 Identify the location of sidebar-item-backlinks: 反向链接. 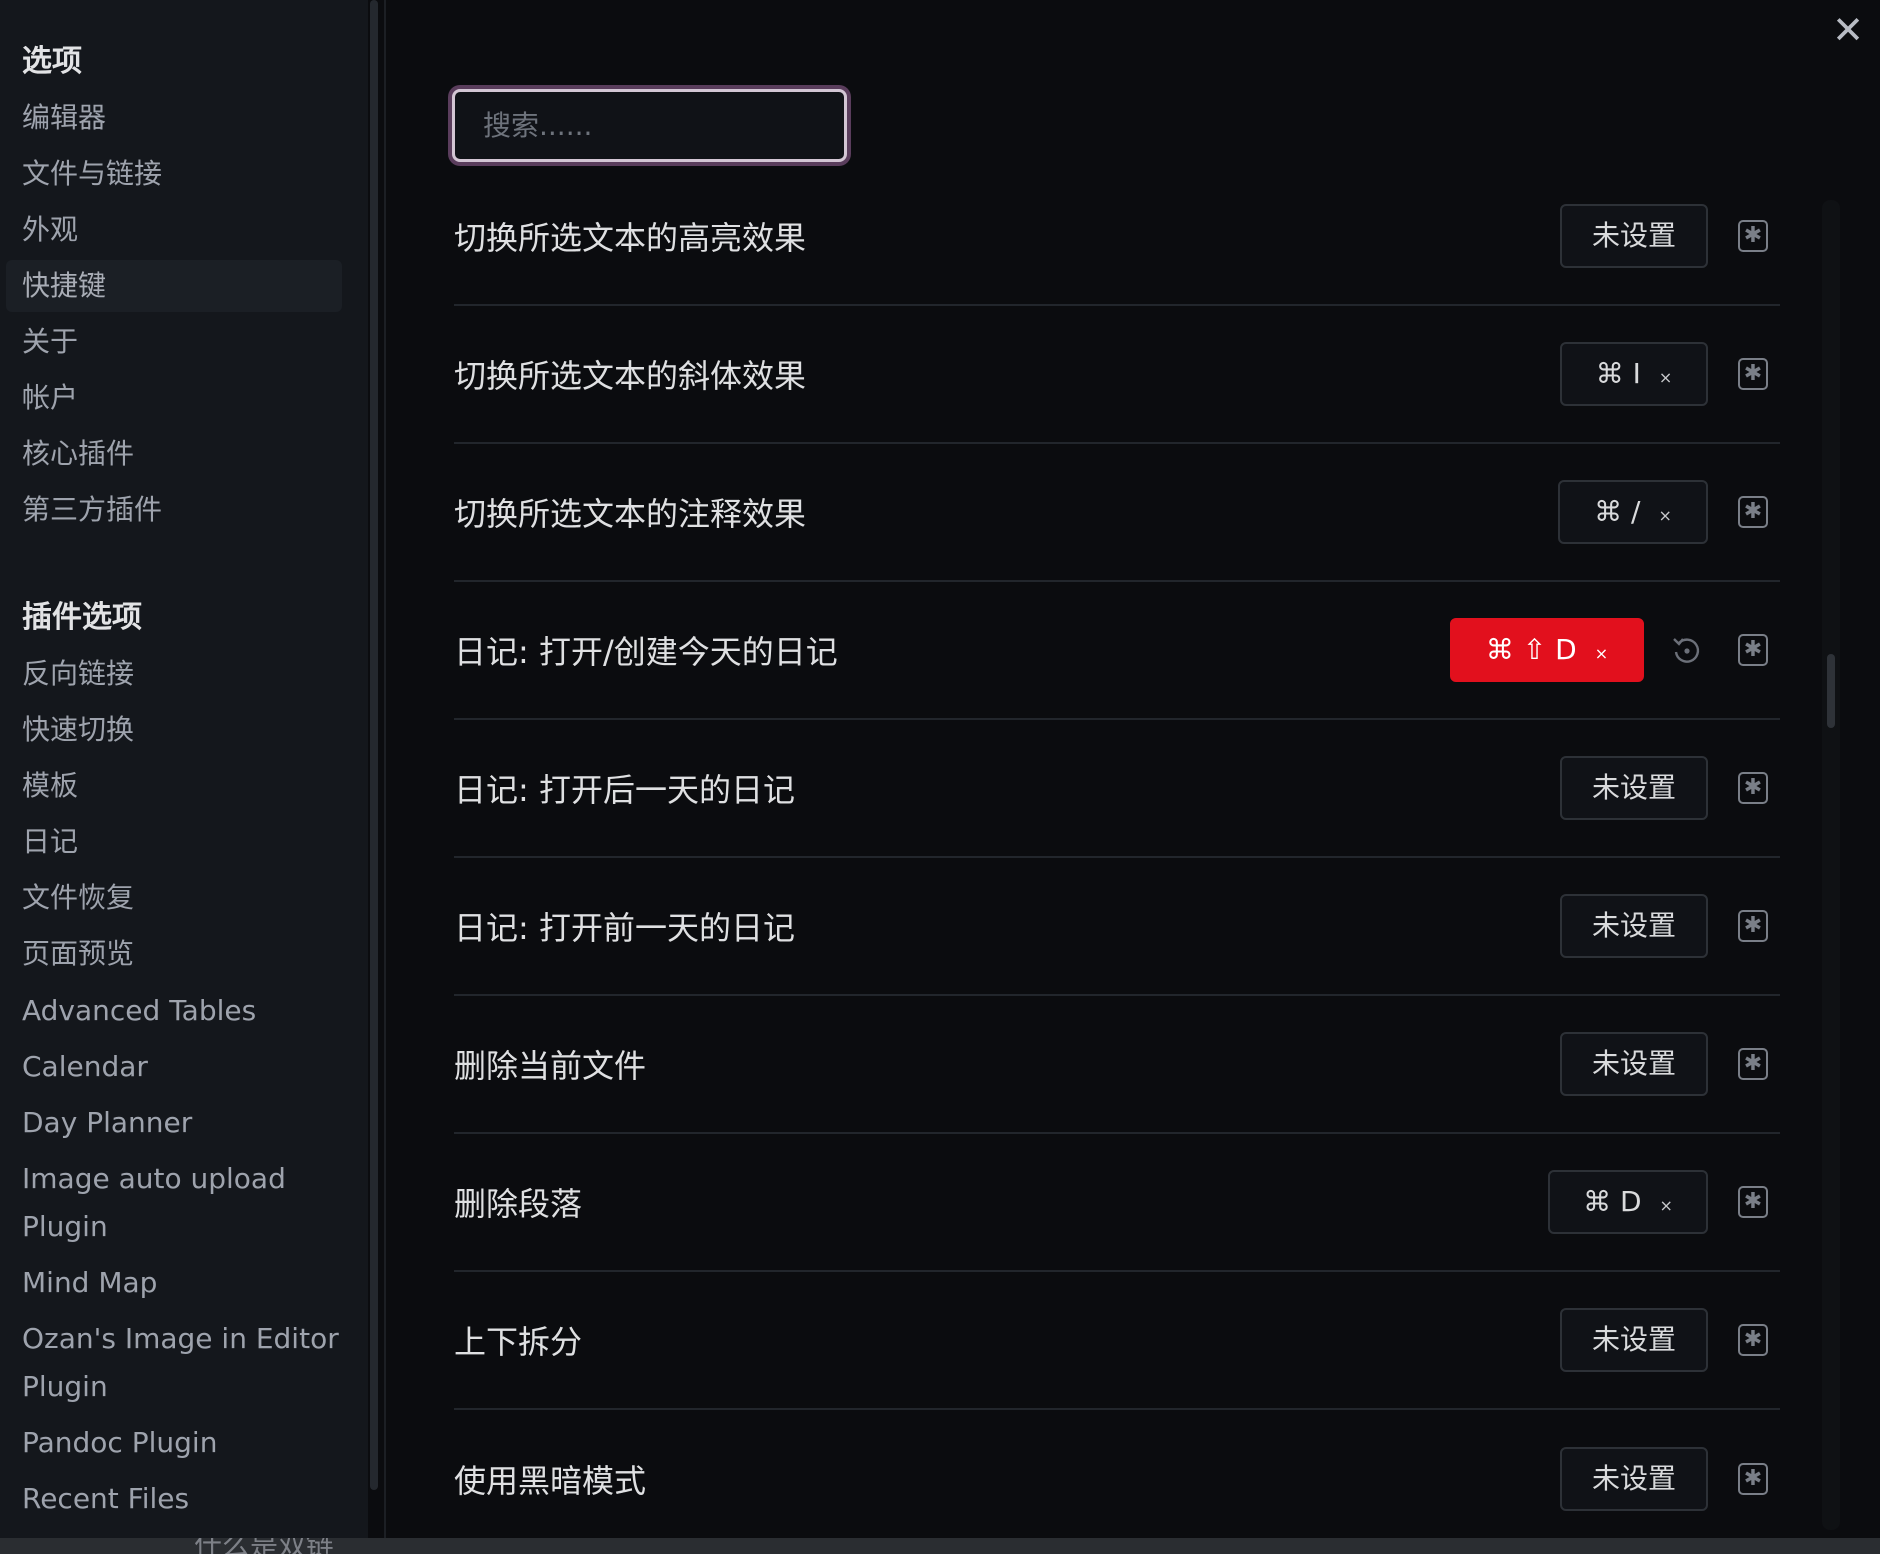
(174, 674).